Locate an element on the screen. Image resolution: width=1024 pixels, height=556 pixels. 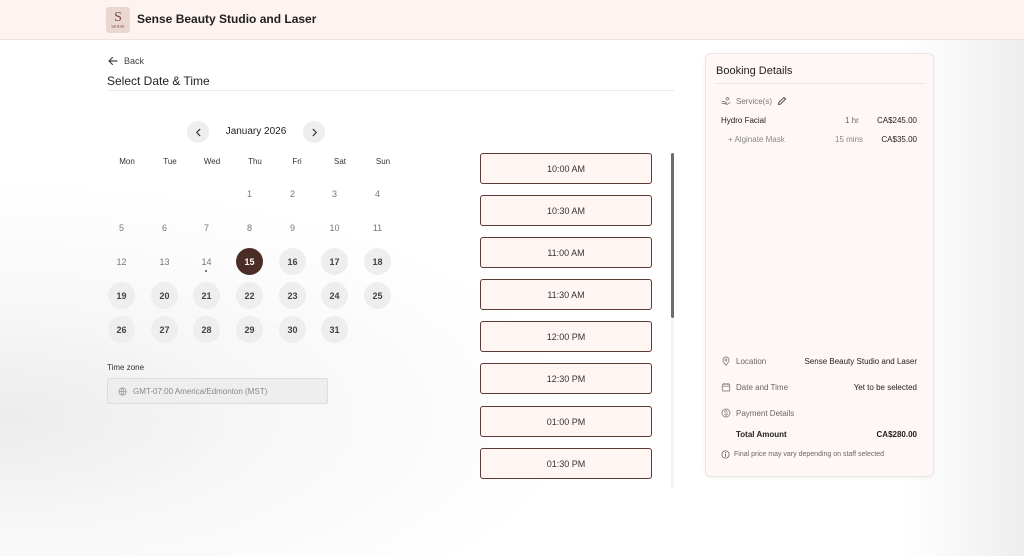
calendar-day-available: 30 is located at coordinates (292, 329).